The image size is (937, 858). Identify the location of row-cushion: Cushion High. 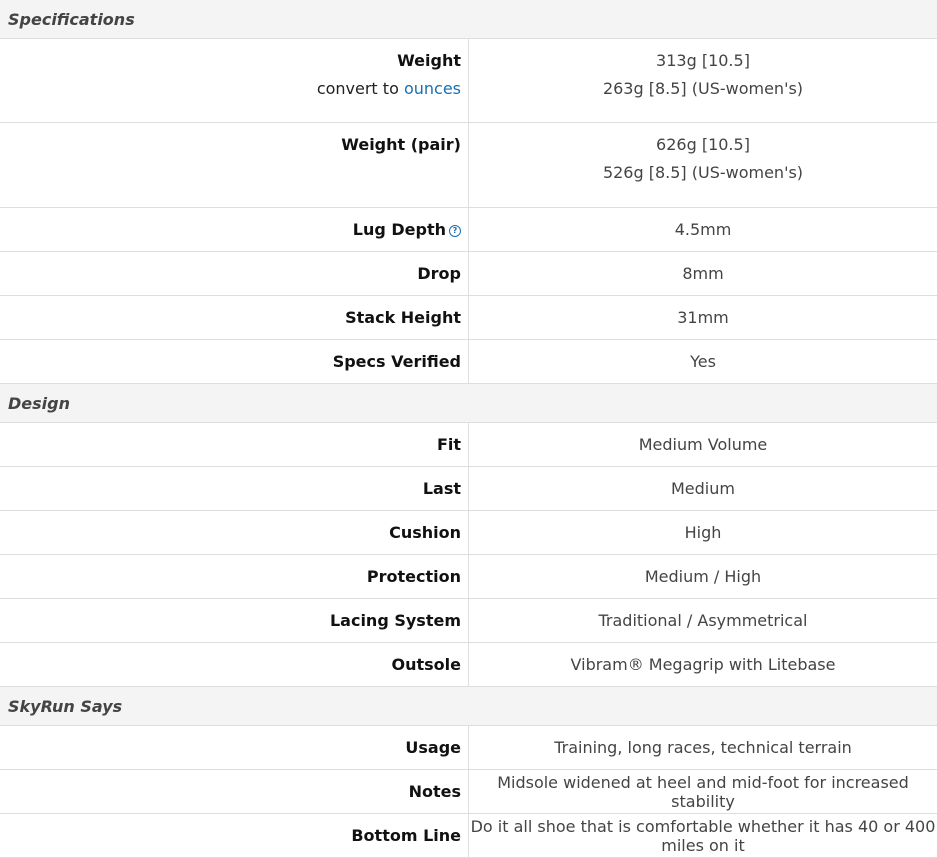
(468, 533).